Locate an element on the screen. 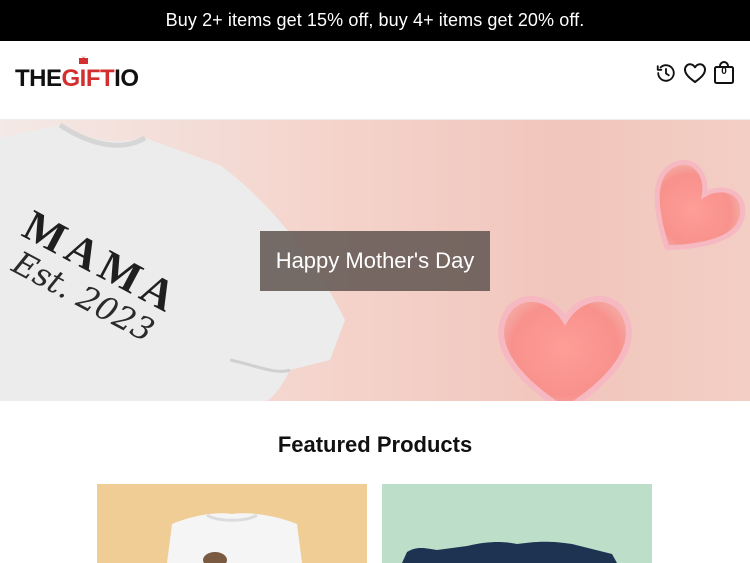 This screenshot has width=750, height=563. featured-products-title: Featured Products is located at coordinates (375, 444).